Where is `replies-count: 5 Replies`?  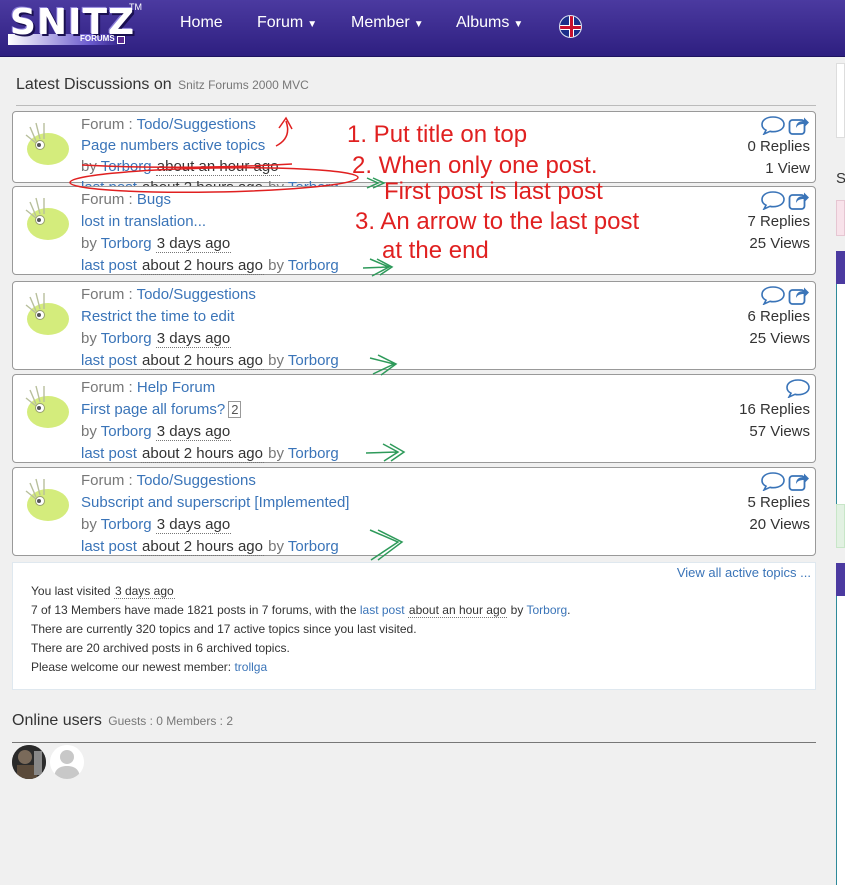
replies-count: 5 Replies is located at coordinates (778, 502).